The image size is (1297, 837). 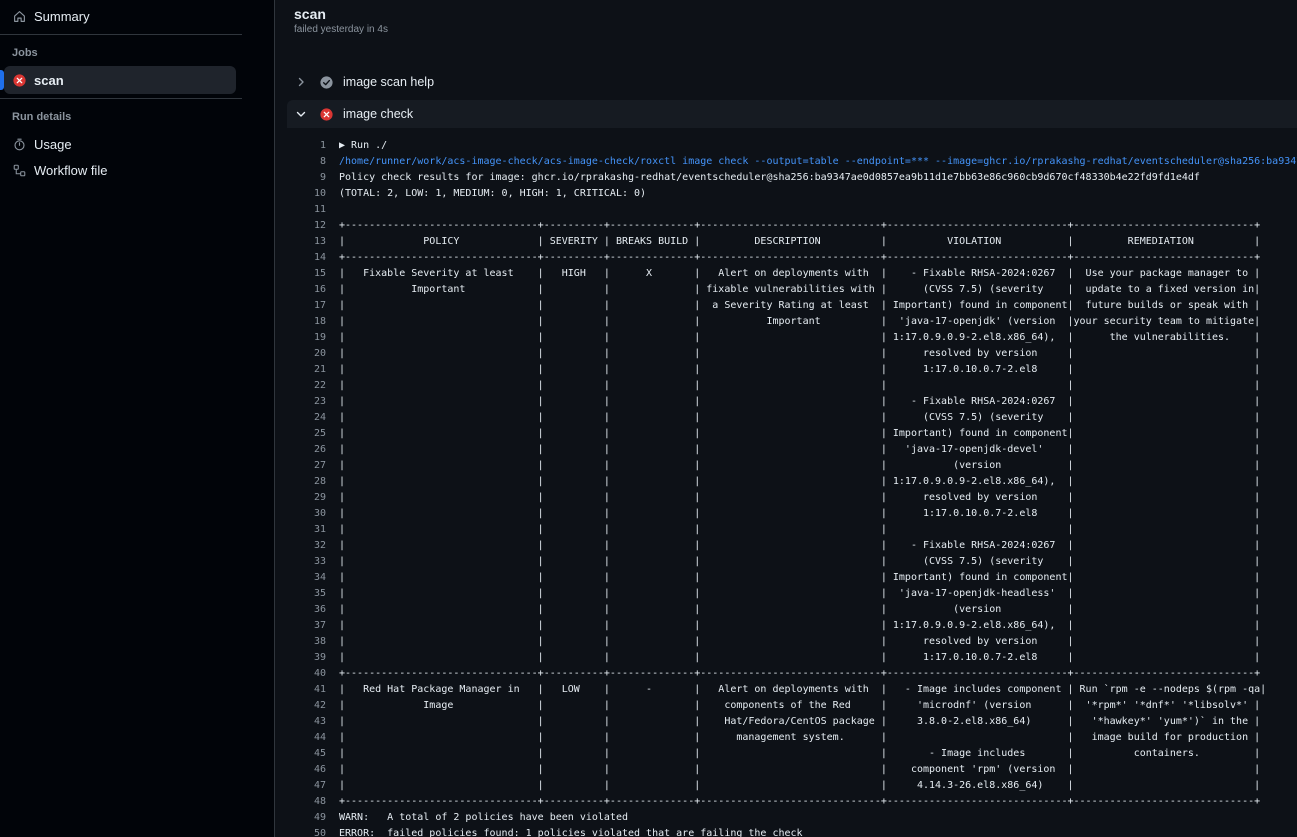 What do you see at coordinates (300, 162) in the screenshot?
I see `log-line-number: 8` at bounding box center [300, 162].